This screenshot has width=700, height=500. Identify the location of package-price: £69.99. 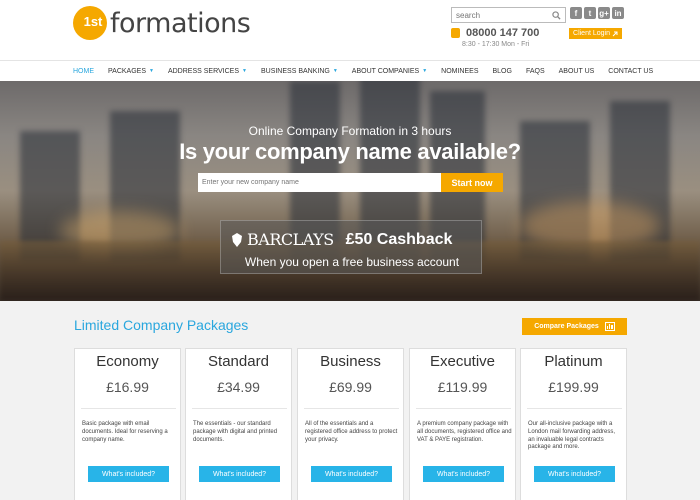
(350, 387).